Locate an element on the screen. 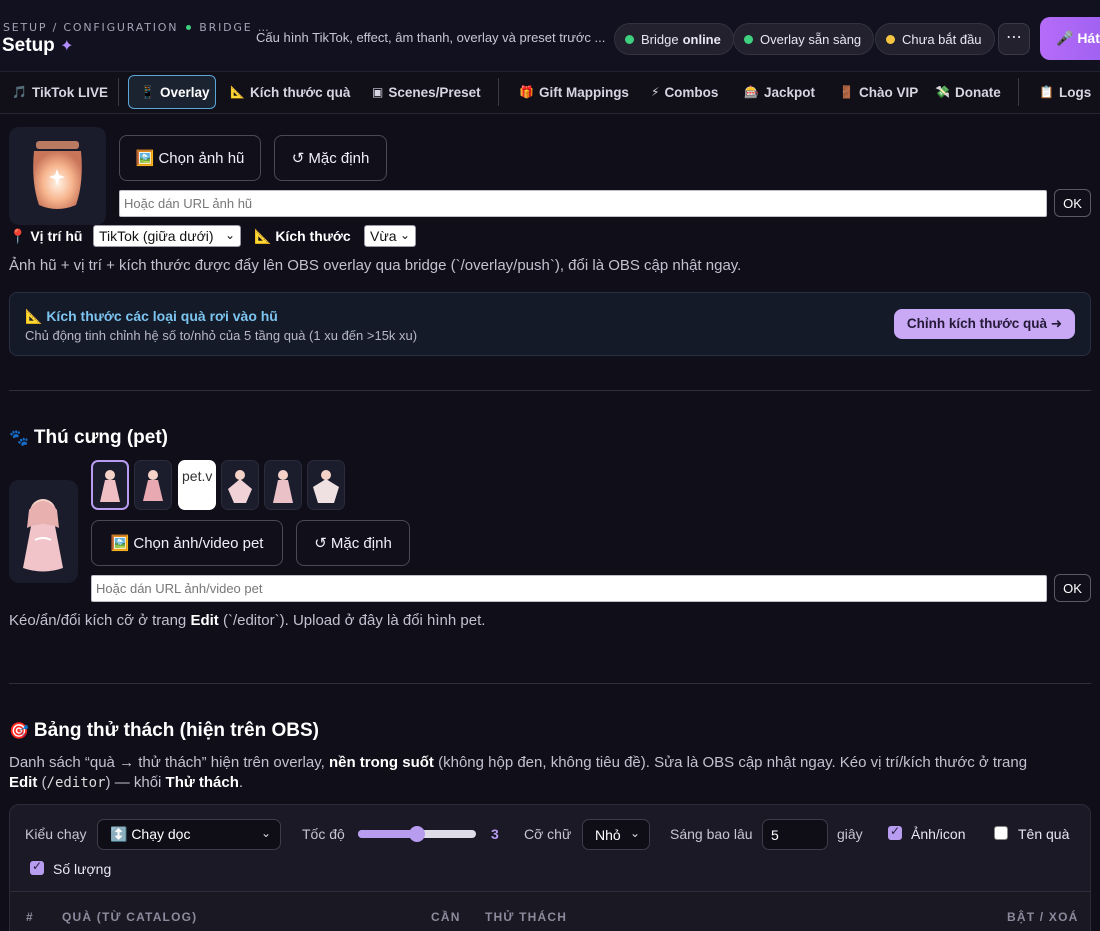 The image size is (1100, 931). show-image-label: Ảnh/icon is located at coordinates (938, 834).